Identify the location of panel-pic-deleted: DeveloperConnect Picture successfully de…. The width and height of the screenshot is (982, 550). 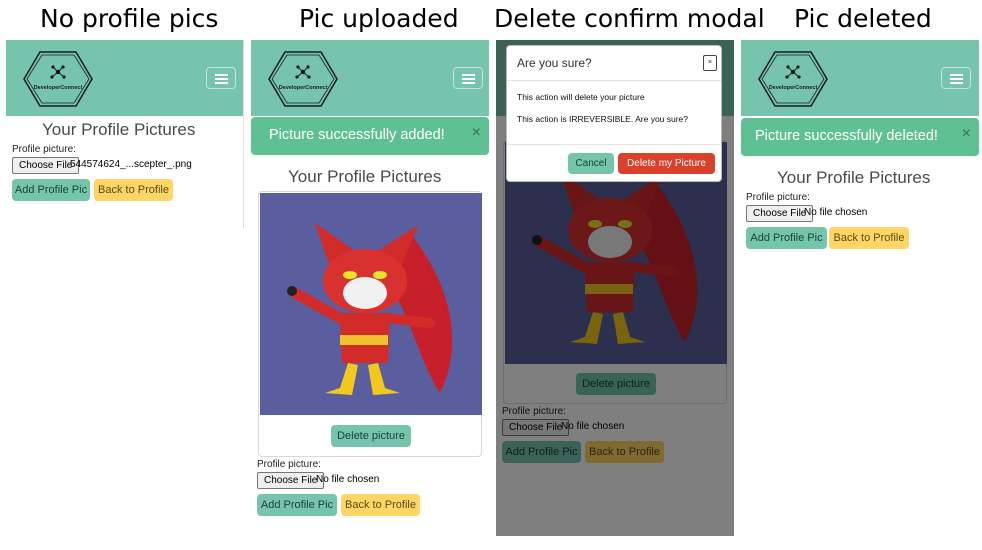
(860, 147).